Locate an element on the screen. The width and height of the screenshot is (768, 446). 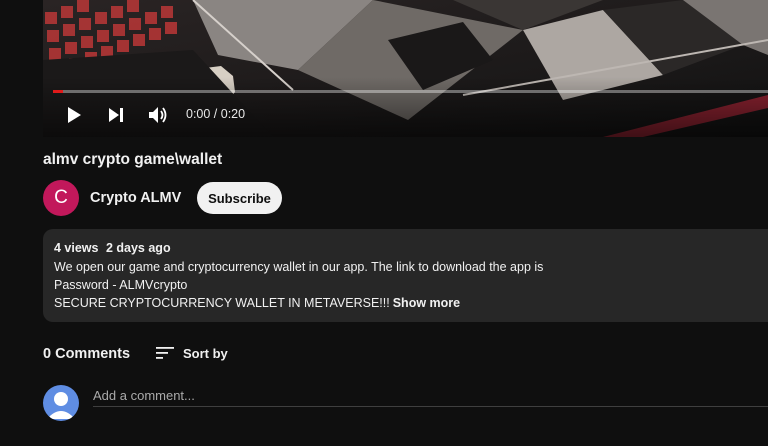
description-meta: 4 views 2 days ago is located at coordinates (112, 248).